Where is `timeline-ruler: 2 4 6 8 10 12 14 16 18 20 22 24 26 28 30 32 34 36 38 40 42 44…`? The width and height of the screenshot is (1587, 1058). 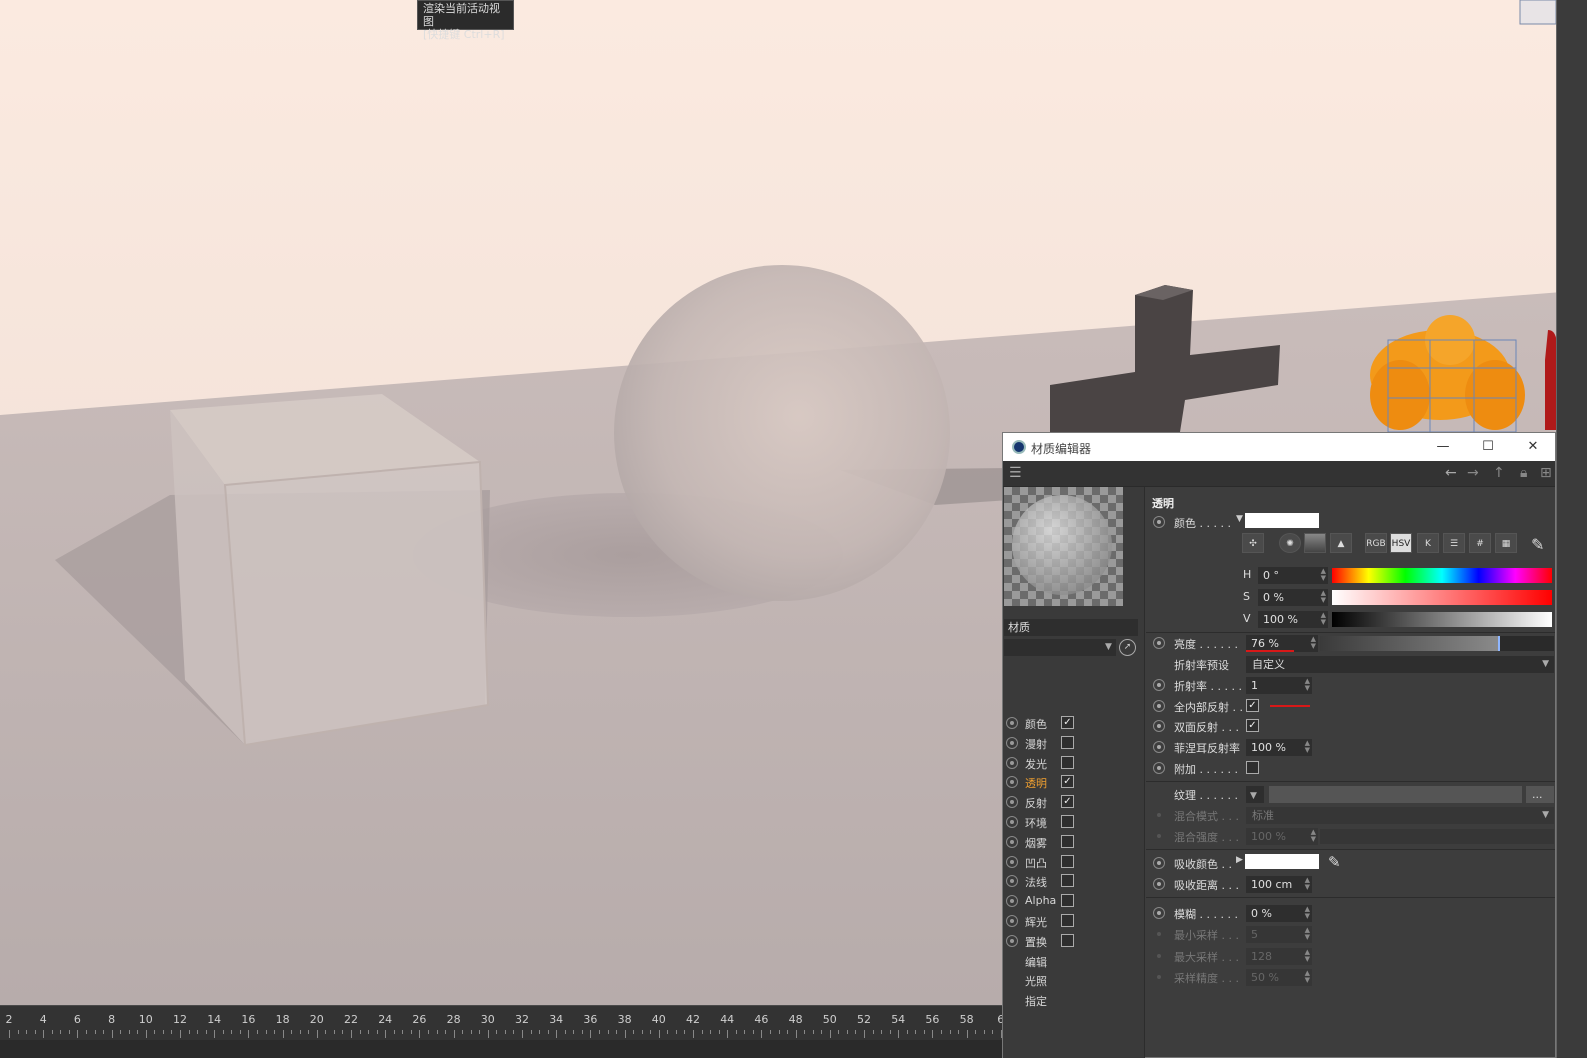 timeline-ruler: 2 4 6 8 10 12 14 16 18 20 22 24 26 28 30 32 34 36 38 40 42 44… is located at coordinates (514, 1031).